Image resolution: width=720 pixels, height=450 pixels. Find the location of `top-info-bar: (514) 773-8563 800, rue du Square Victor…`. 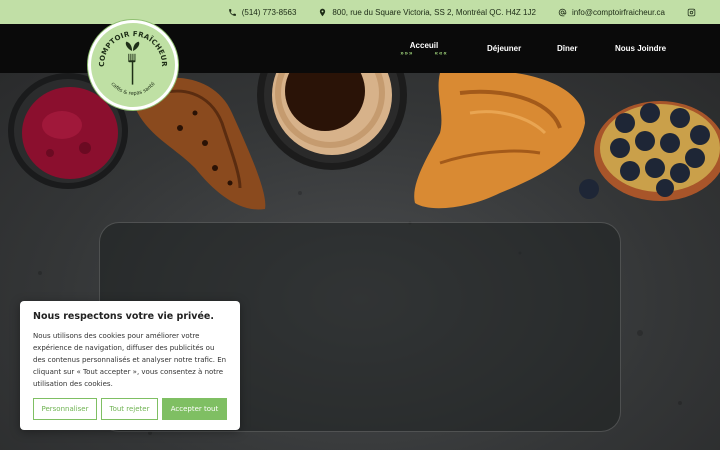

top-info-bar: (514) 773-8563 800, rue du Square Victor… is located at coordinates (360, 12).